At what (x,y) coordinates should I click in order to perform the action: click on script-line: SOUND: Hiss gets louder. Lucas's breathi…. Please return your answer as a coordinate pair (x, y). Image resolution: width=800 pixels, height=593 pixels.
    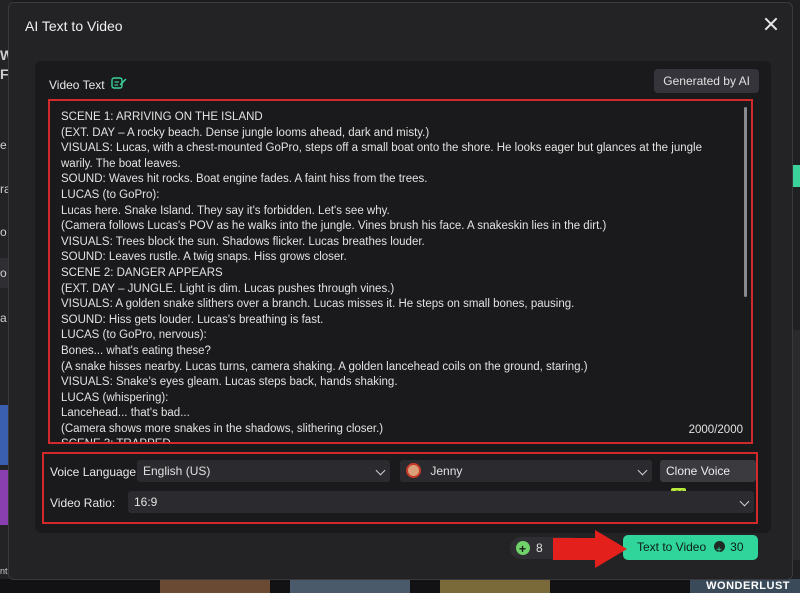
    Looking at the image, I should click on (192, 319).